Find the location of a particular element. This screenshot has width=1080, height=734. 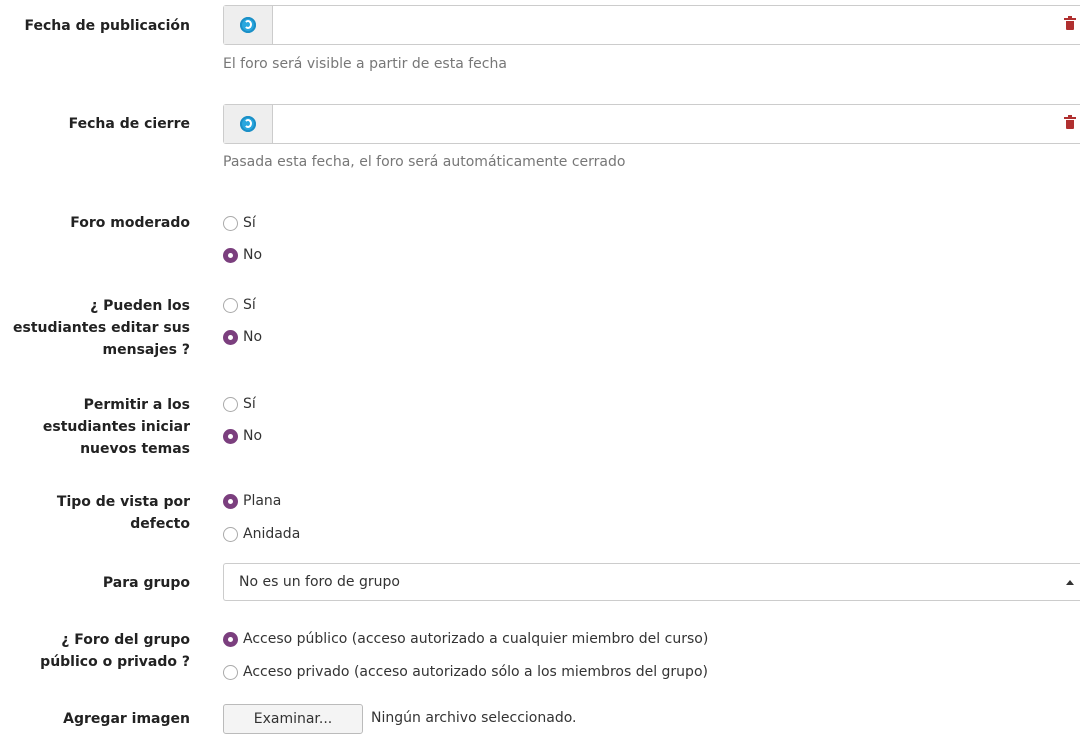

students-edit-option-no-label: No is located at coordinates (253, 337).